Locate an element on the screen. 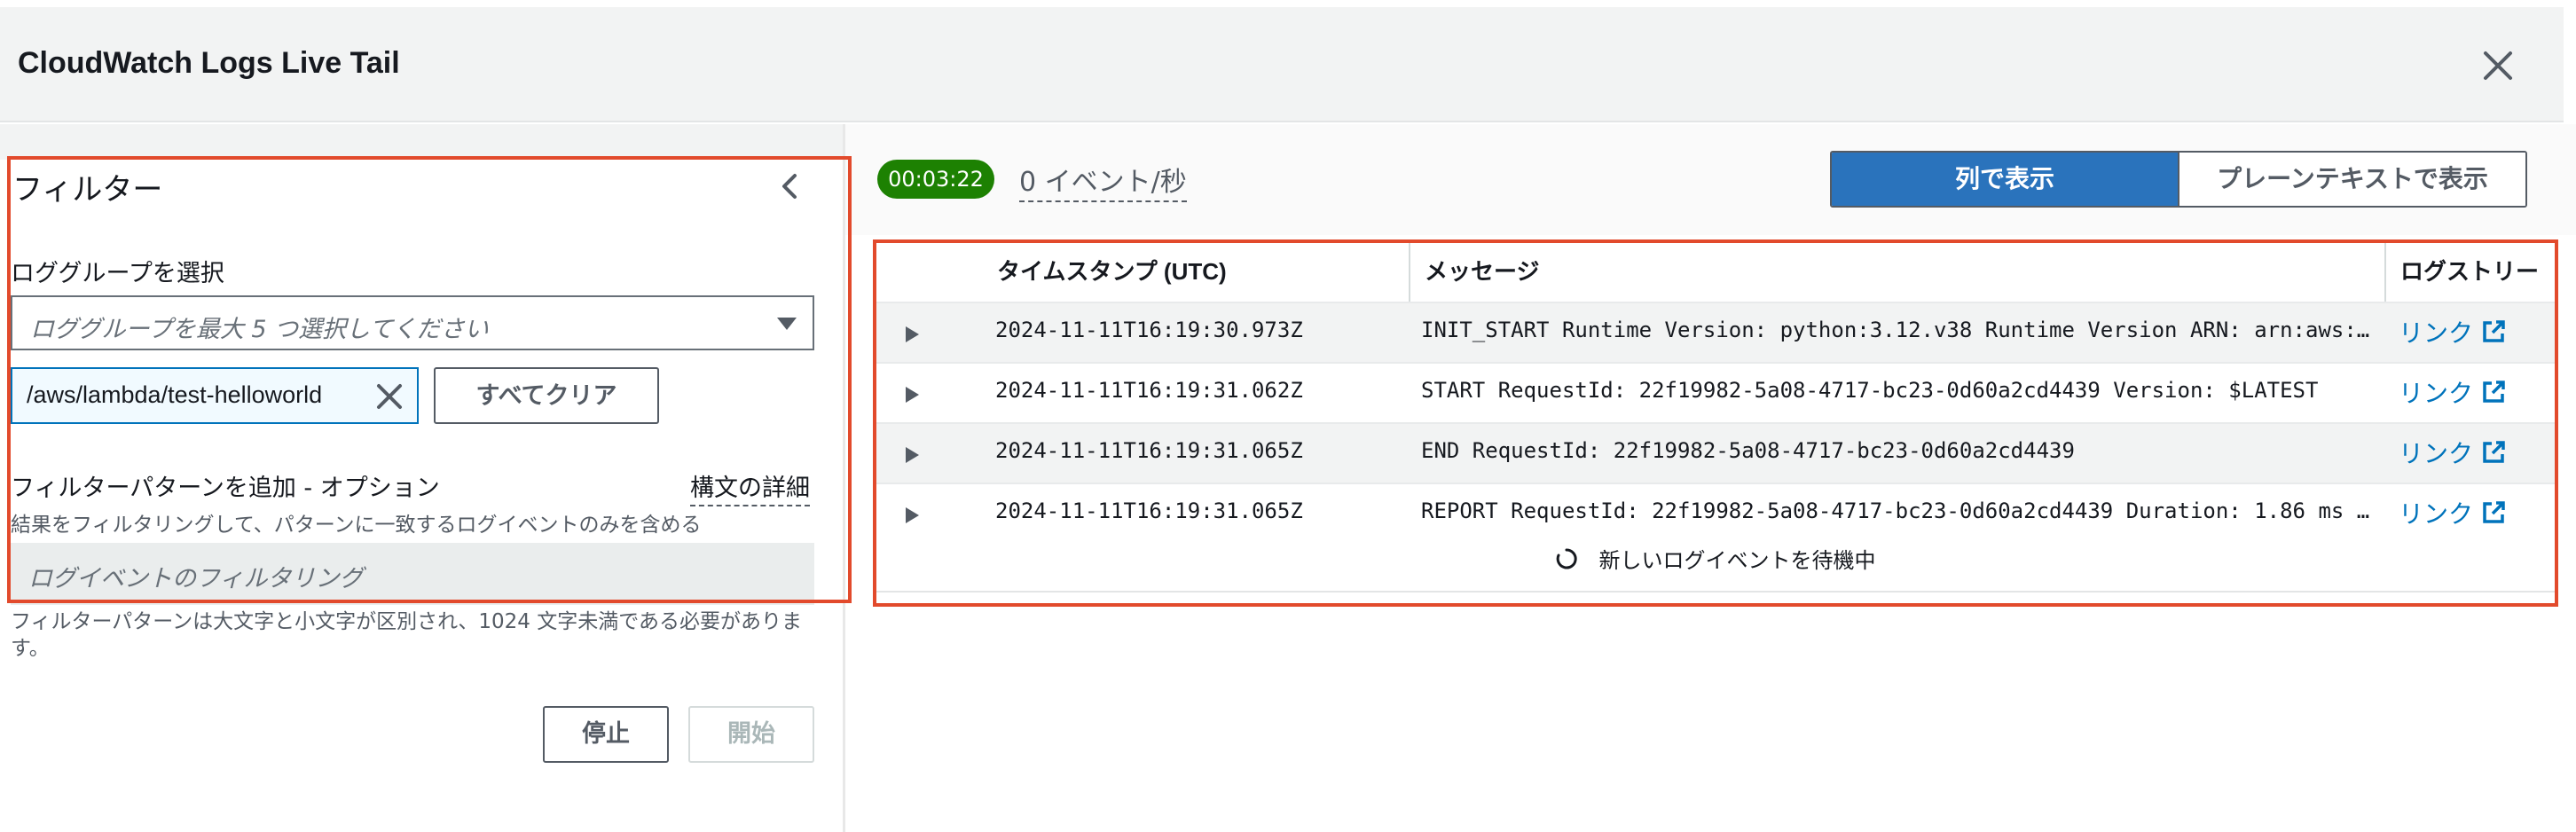  log-group-label: ロググループを選択 is located at coordinates (117, 274).